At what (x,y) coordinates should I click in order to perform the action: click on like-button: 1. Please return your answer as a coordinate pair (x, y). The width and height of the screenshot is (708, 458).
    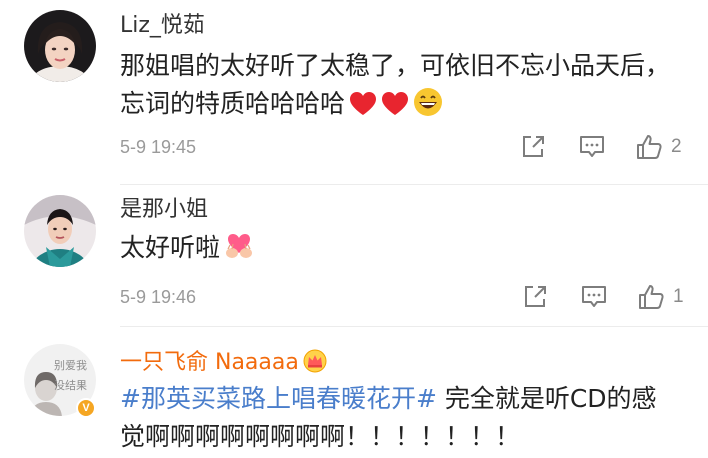
    Looking at the image, I should click on (660, 297).